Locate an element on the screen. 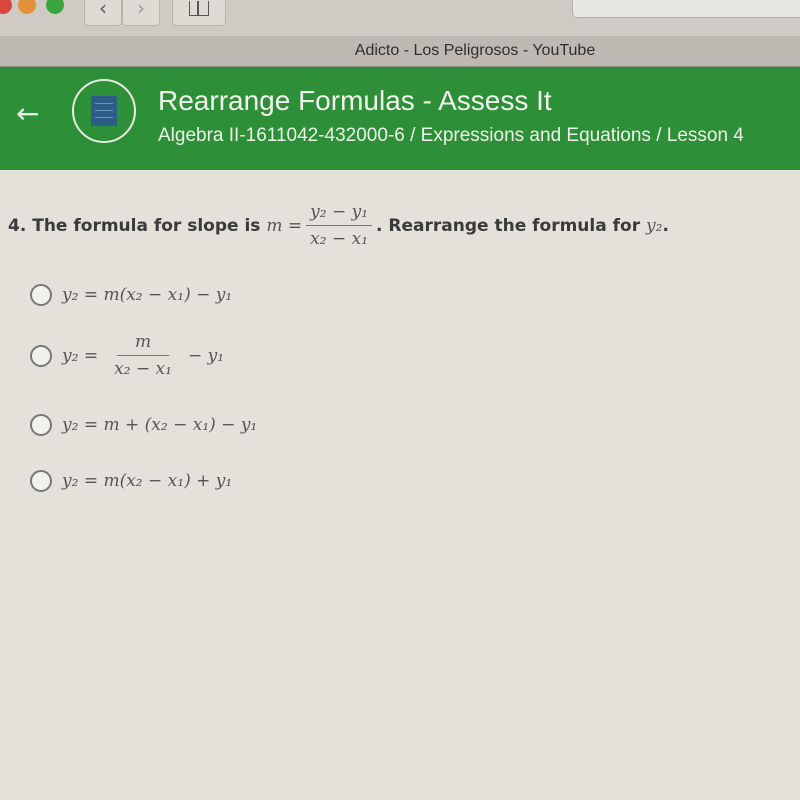 The width and height of the screenshot is (800, 800). slope-lhs: m = is located at coordinates (284, 225).